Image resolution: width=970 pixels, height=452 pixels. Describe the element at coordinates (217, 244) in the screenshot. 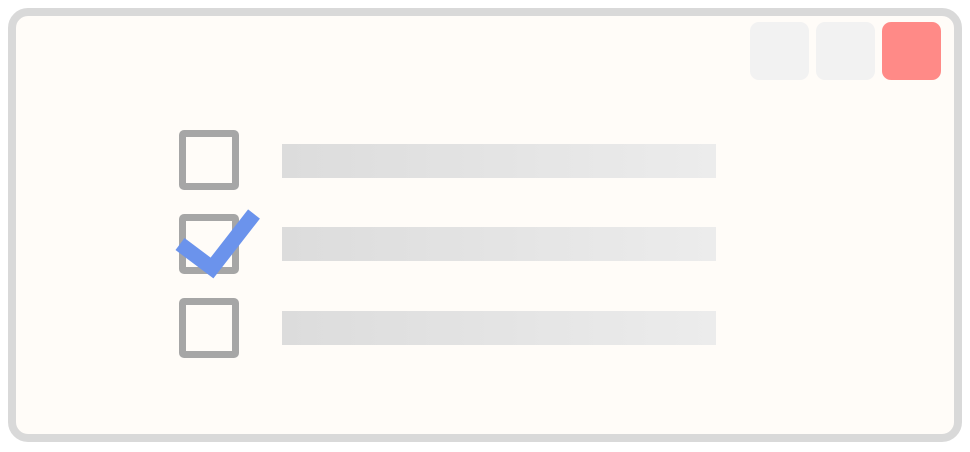

I see `checkmark-icon` at that location.